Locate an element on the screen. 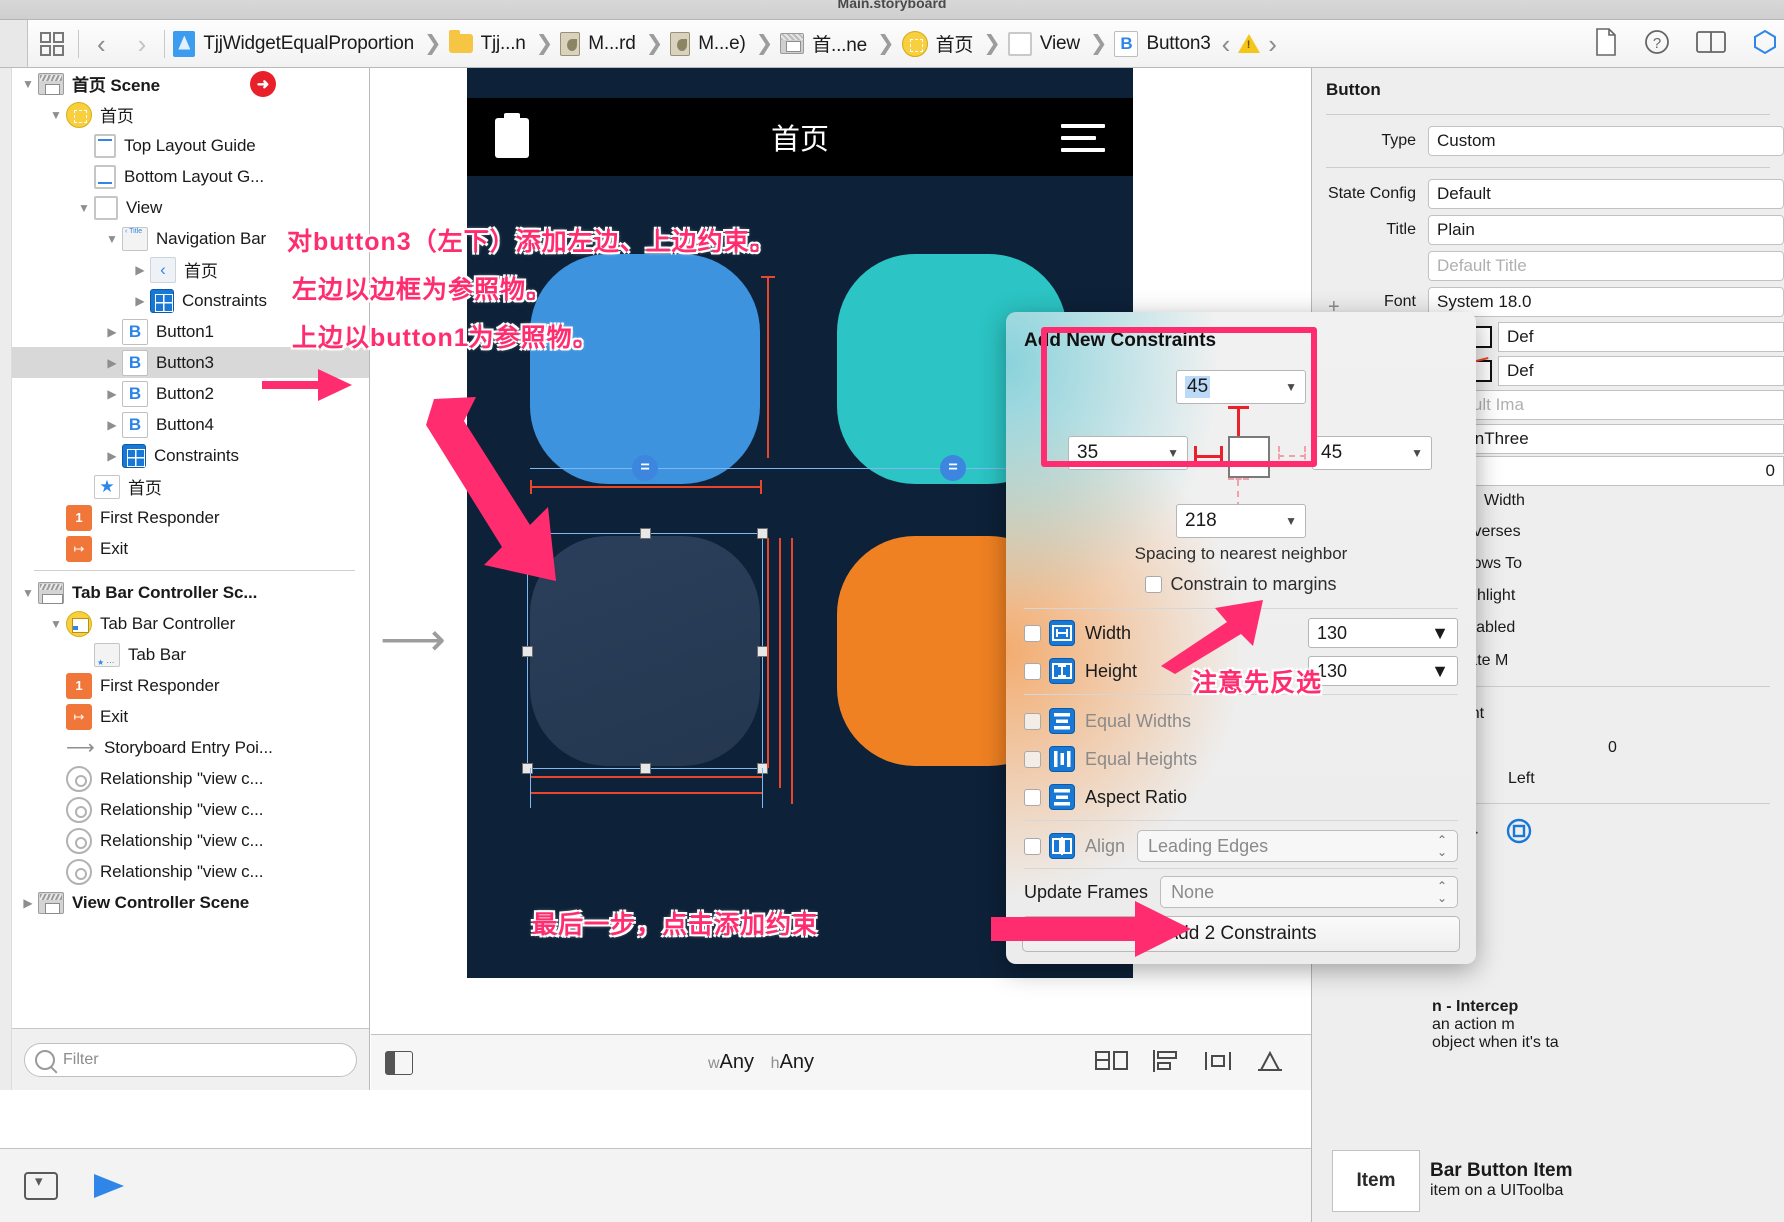 The height and width of the screenshot is (1222, 1784). outline-row: B Button2 is located at coordinates (190, 393).